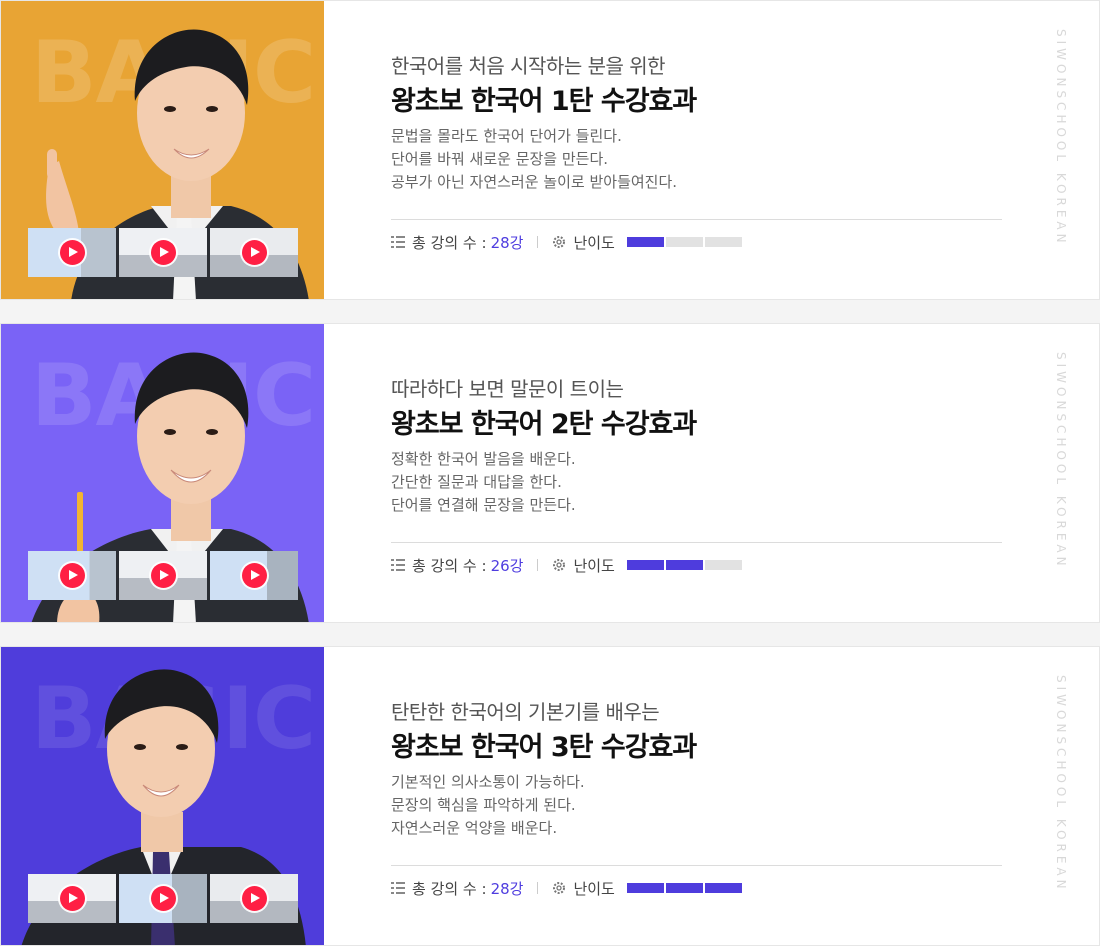 The image size is (1100, 946). I want to click on course-title: 왕초보 한국어 2탄 수강효과, so click(544, 424).